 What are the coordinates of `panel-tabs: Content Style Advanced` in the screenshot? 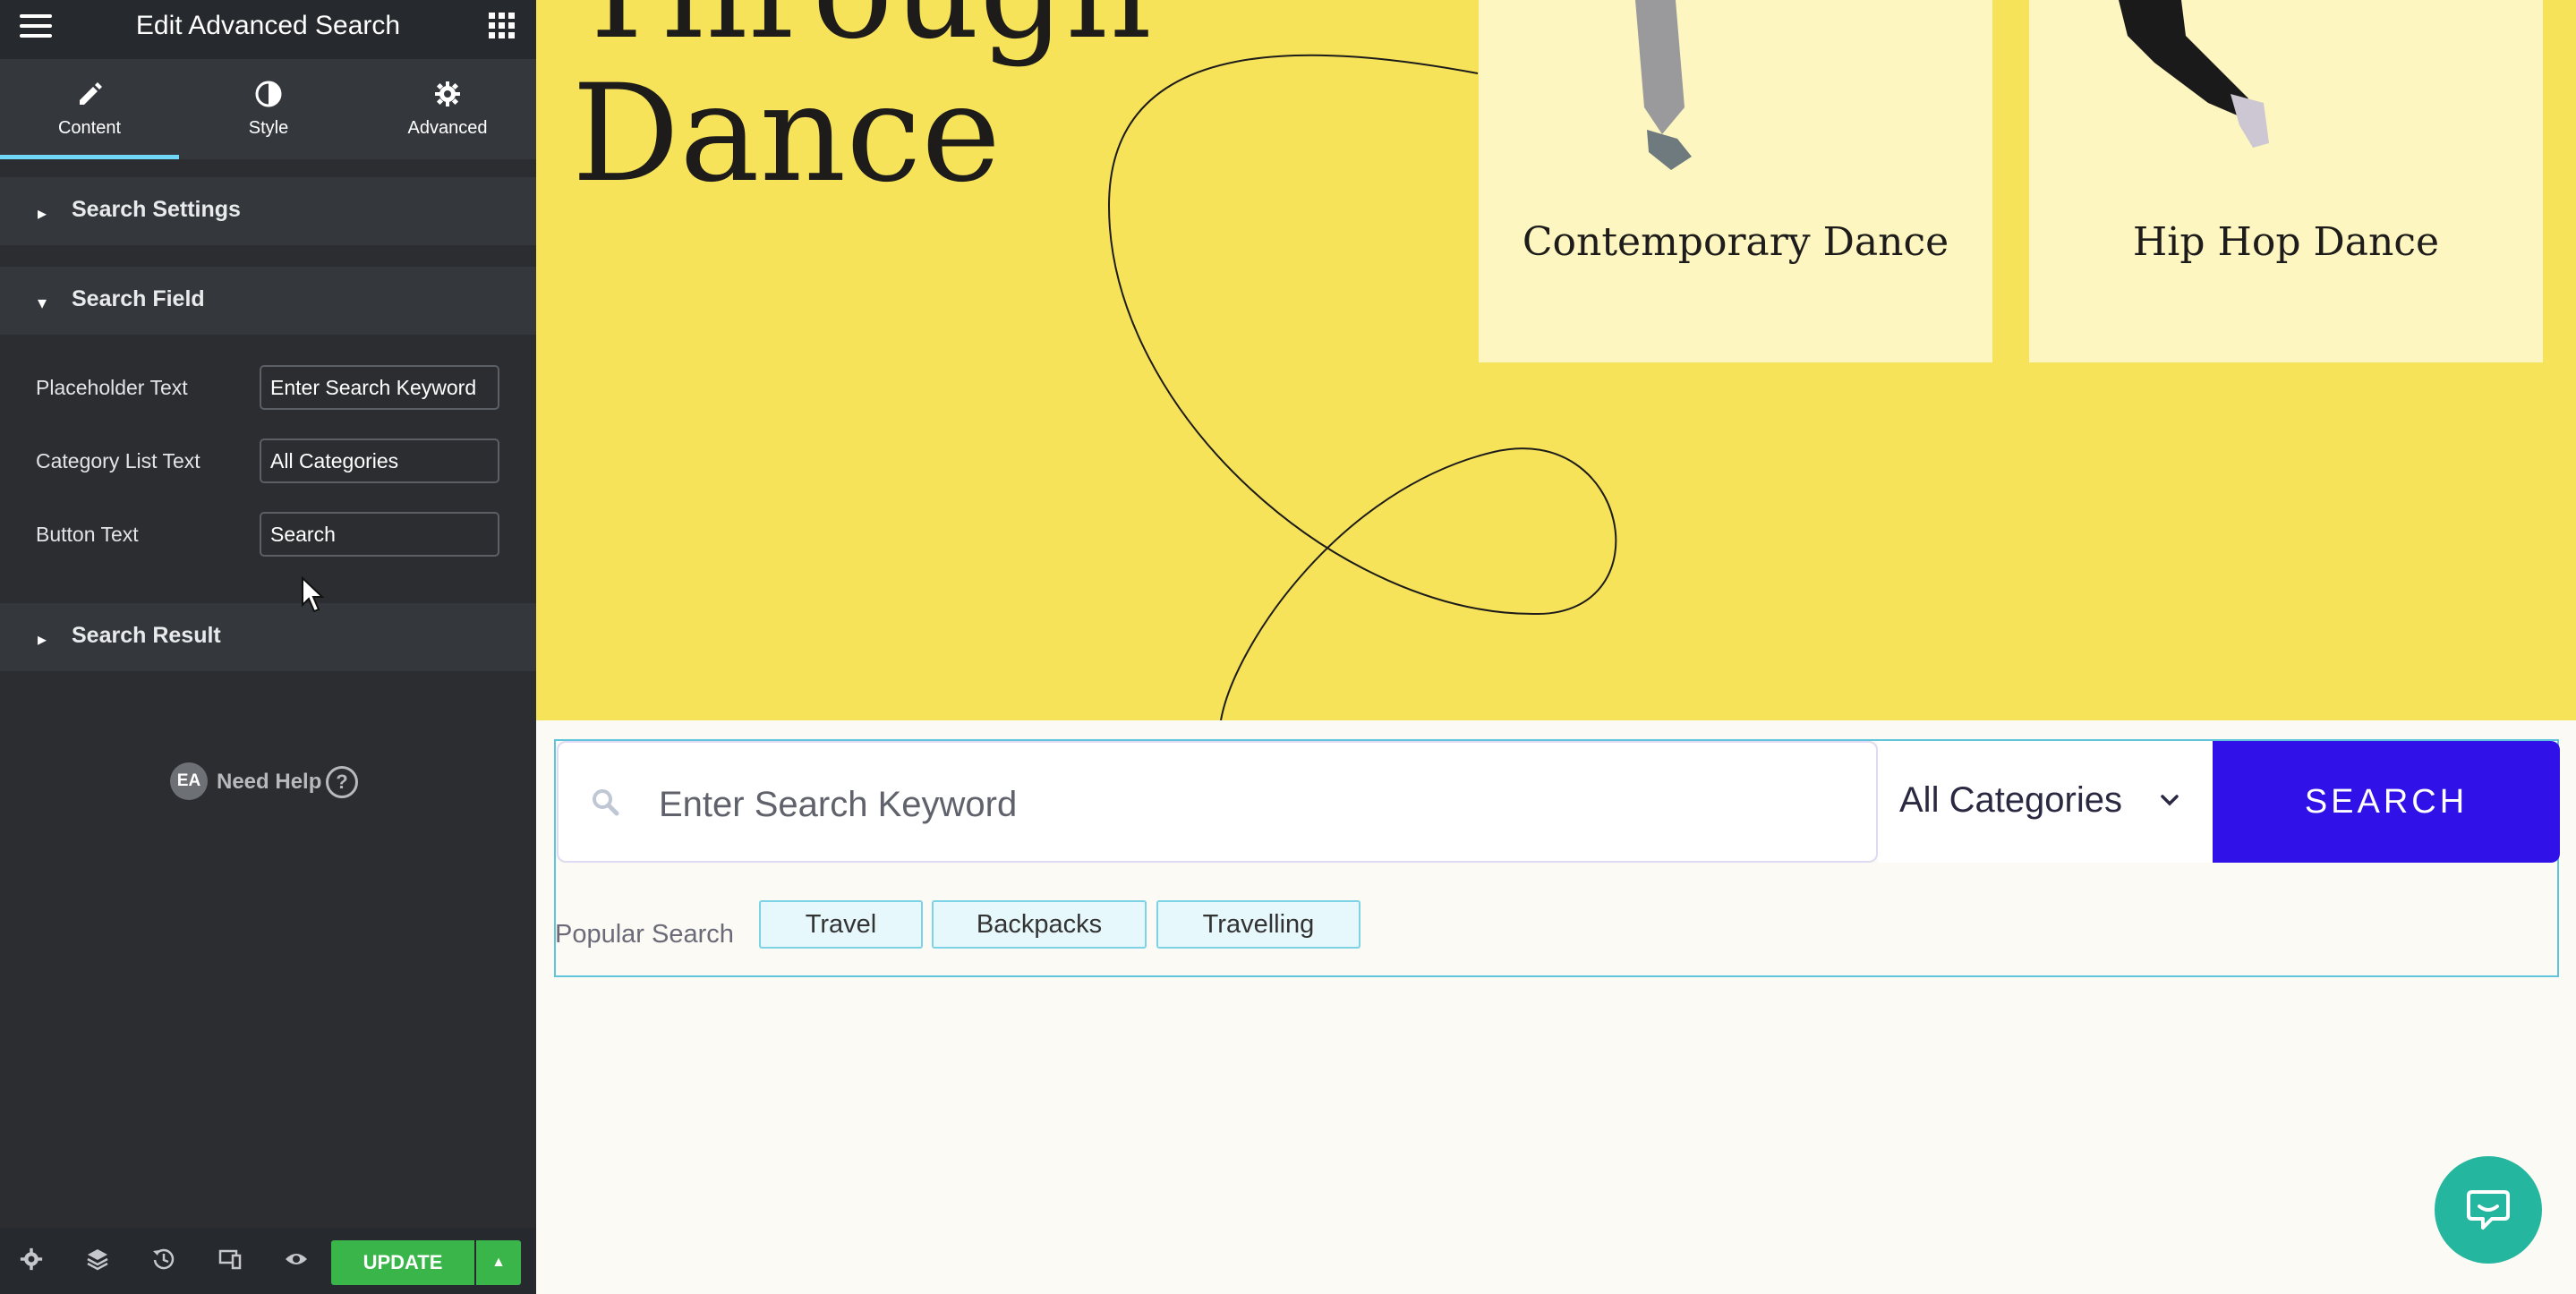 It's located at (268, 109).